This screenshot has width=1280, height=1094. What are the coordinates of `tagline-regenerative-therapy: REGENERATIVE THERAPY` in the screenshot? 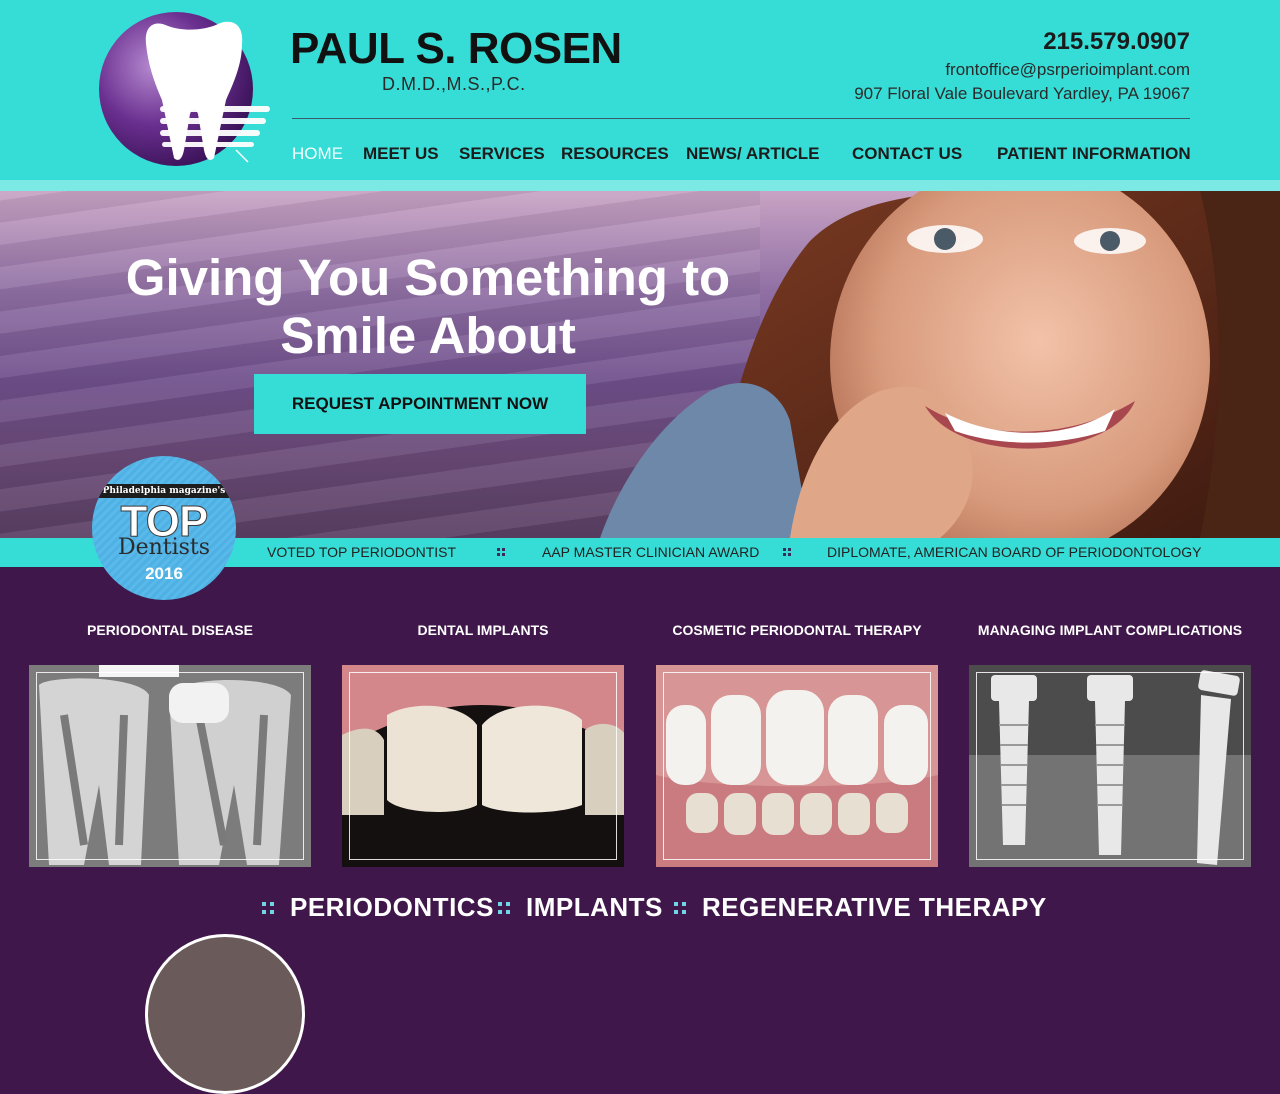 It's located at (874, 907).